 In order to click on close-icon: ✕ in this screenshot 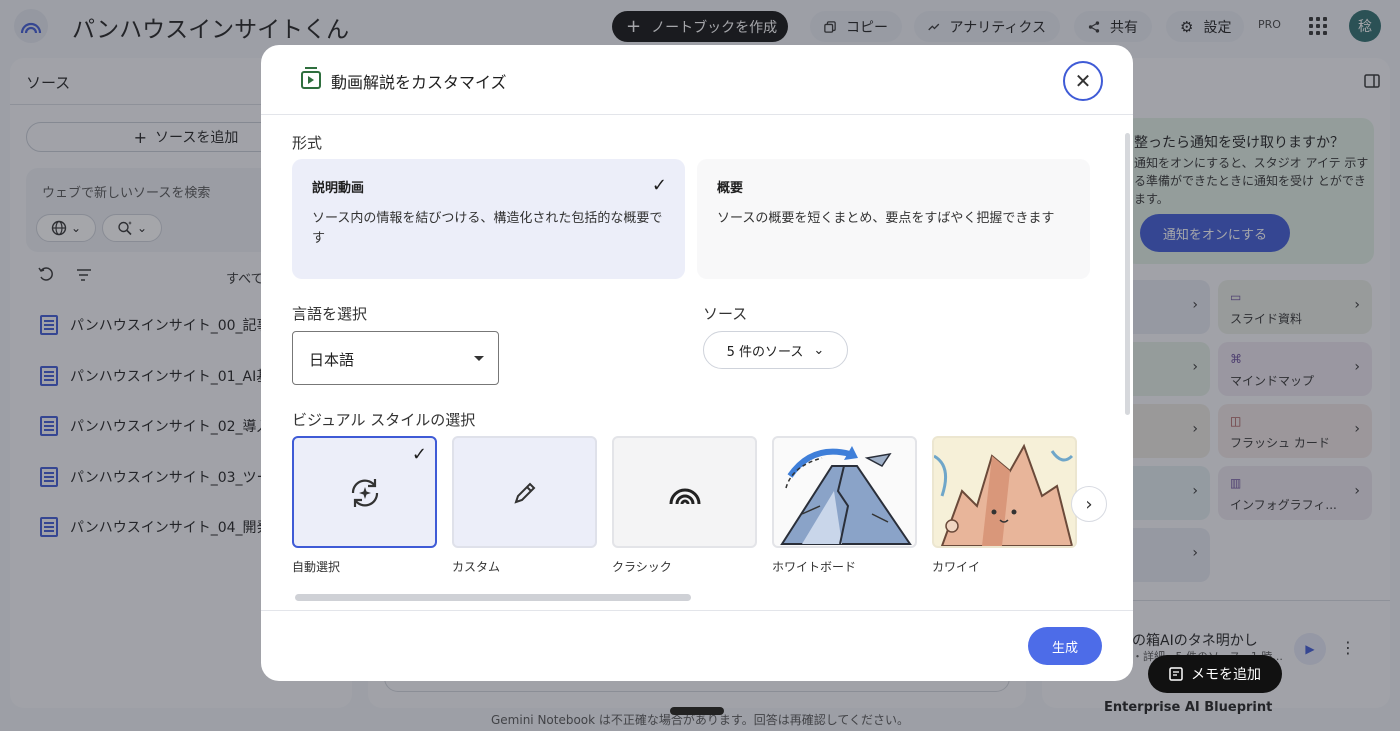, I will do `click(1083, 81)`.